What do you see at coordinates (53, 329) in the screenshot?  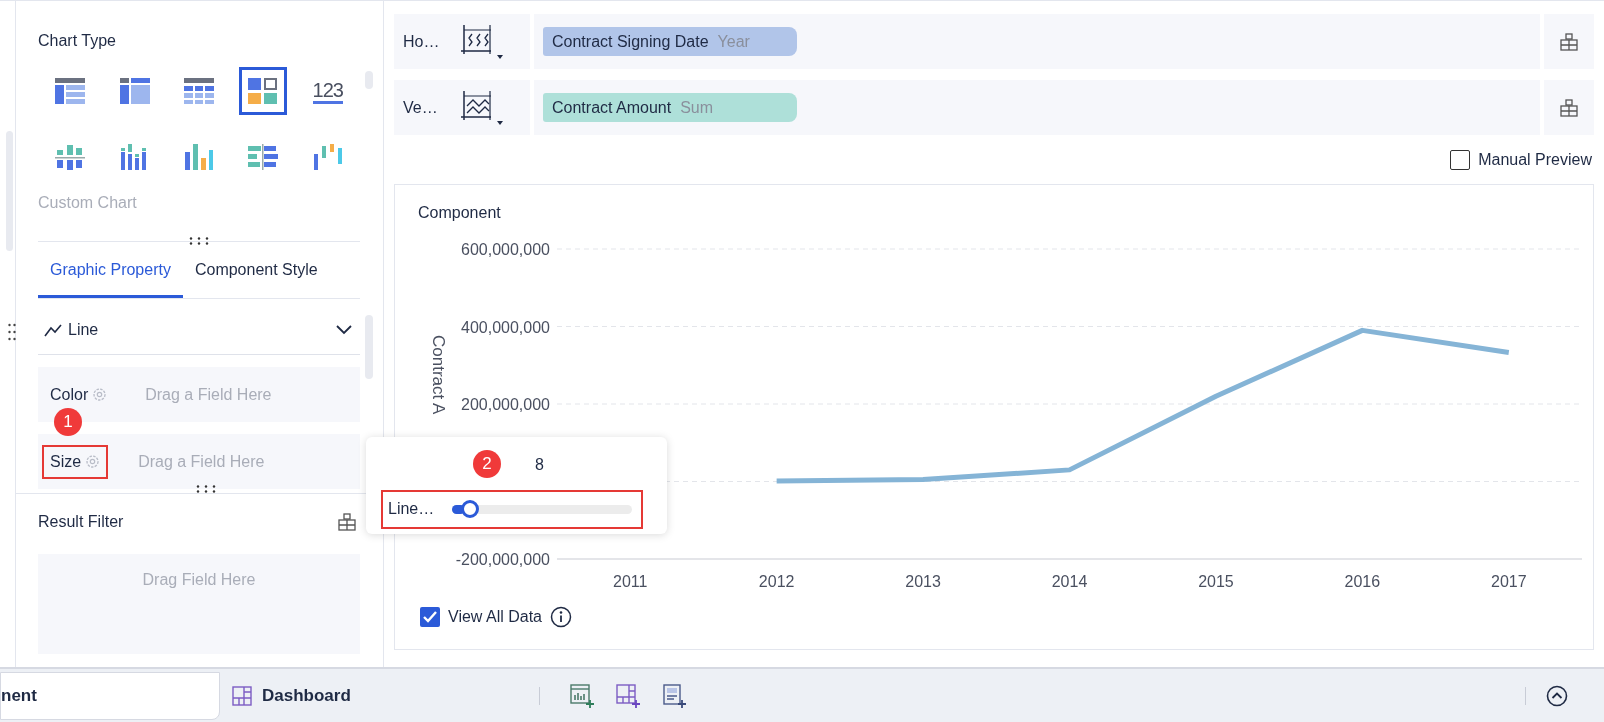 I see `line-chart-icon` at bounding box center [53, 329].